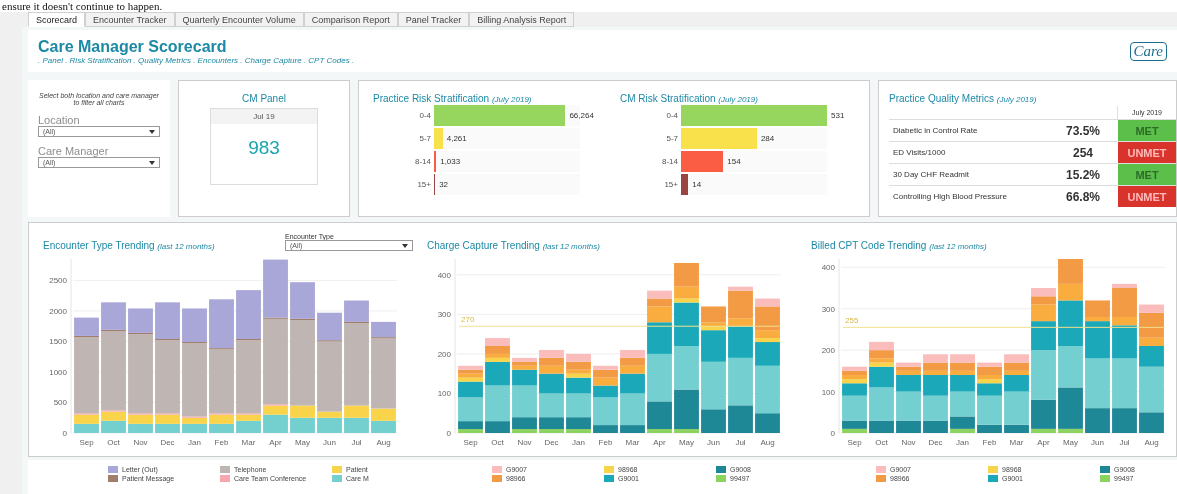 The width and height of the screenshot is (1177, 494). What do you see at coordinates (1083, 174) in the screenshot?
I see `metric-value: 15.2%` at bounding box center [1083, 174].